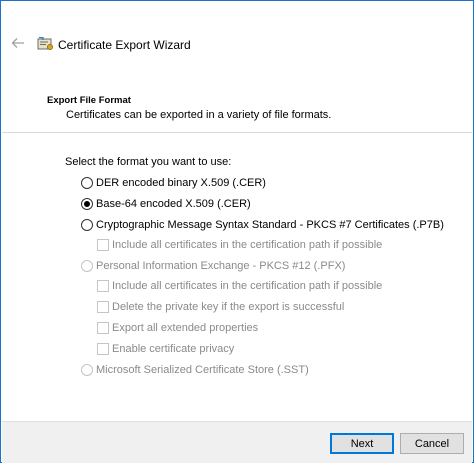 Image resolution: width=474 pixels, height=463 pixels. Describe the element at coordinates (181, 183) in the screenshot. I see `option-der-label: DER encoded binary X.509 (.CER)` at that location.